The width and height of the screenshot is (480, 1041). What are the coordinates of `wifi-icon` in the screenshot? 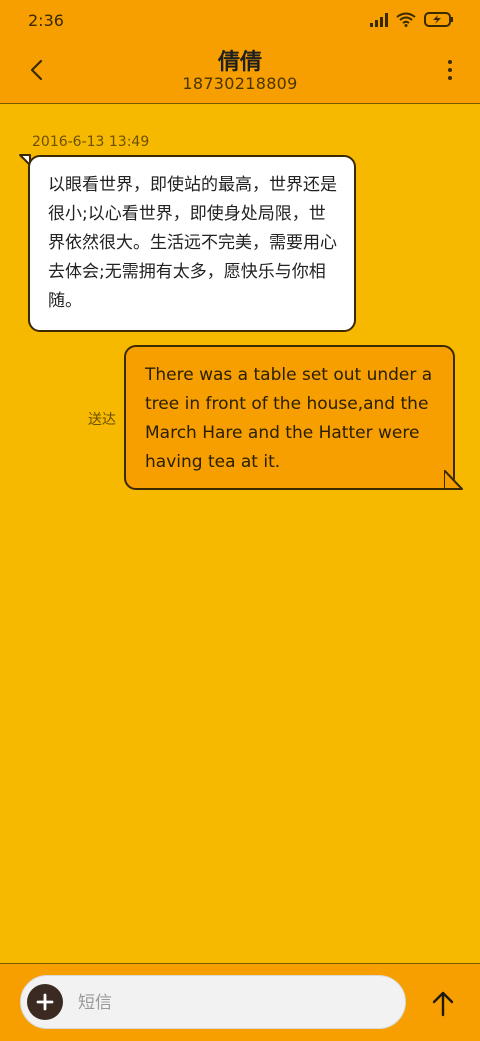 It's located at (406, 19).